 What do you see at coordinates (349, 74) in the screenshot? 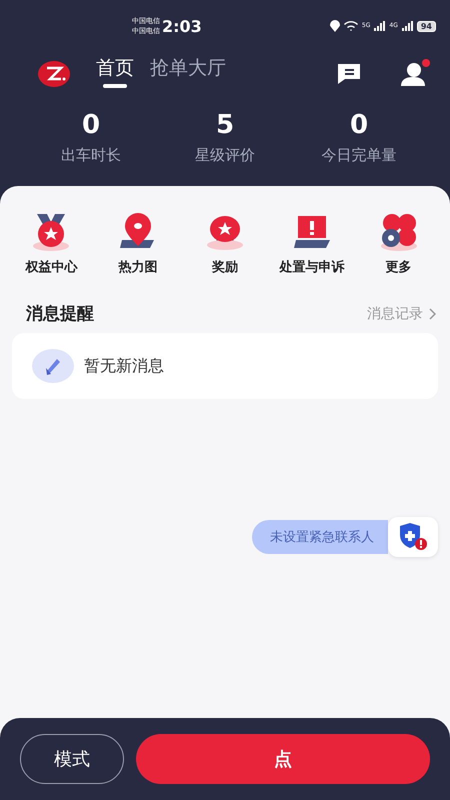
I see `chat-icon` at bounding box center [349, 74].